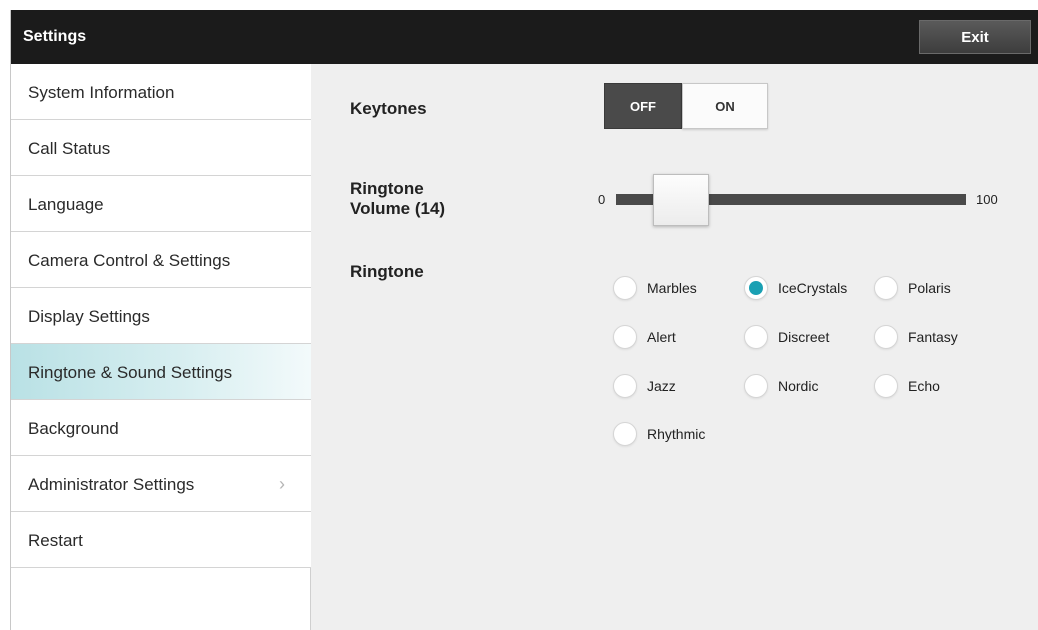 The width and height of the screenshot is (1038, 630). Describe the element at coordinates (680, 200) in the screenshot. I see `volume-slider-thumb` at that location.